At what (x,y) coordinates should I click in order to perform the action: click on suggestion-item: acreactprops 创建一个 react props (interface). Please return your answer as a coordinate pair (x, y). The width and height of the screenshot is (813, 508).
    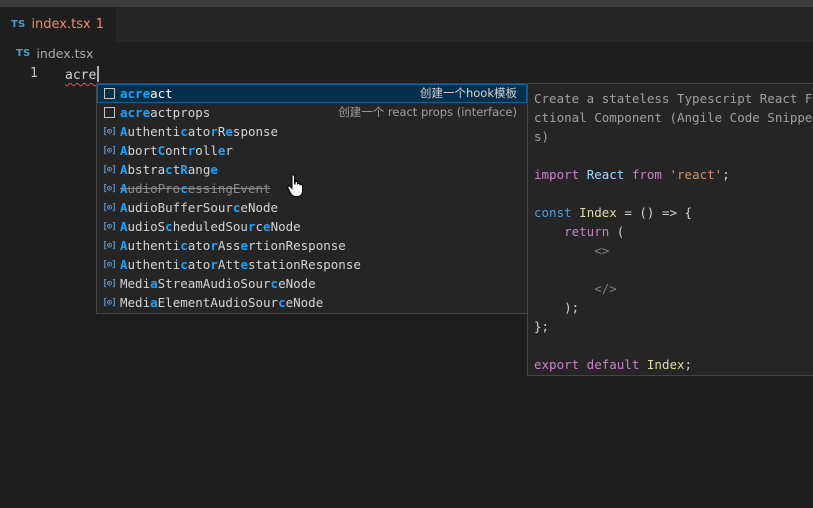
    Looking at the image, I should click on (312, 112).